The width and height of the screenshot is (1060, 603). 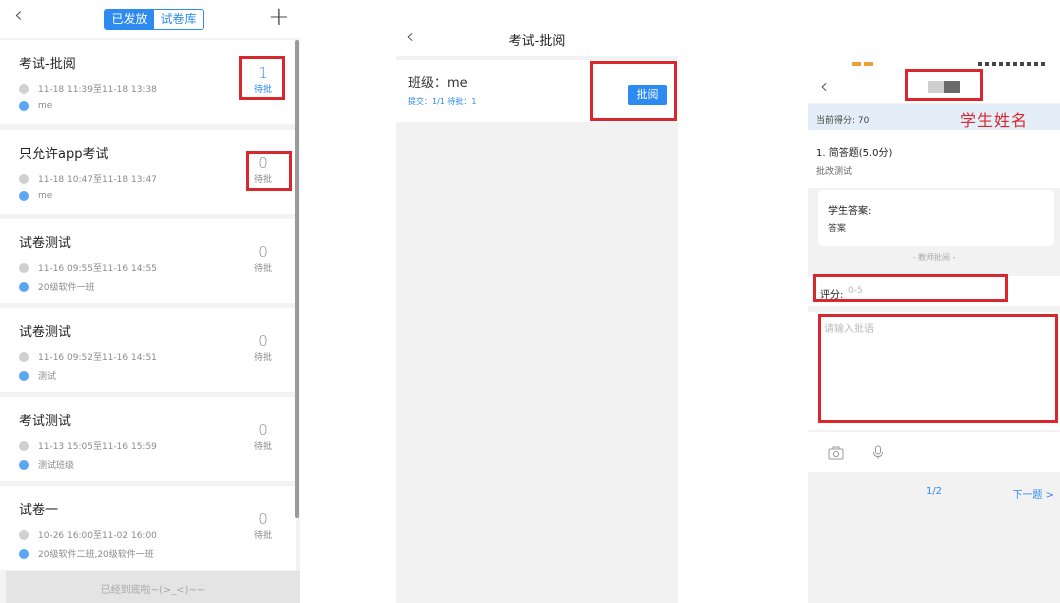 I want to click on current-score-bar: 当前得分: 70 学生姓名, so click(x=934, y=117).